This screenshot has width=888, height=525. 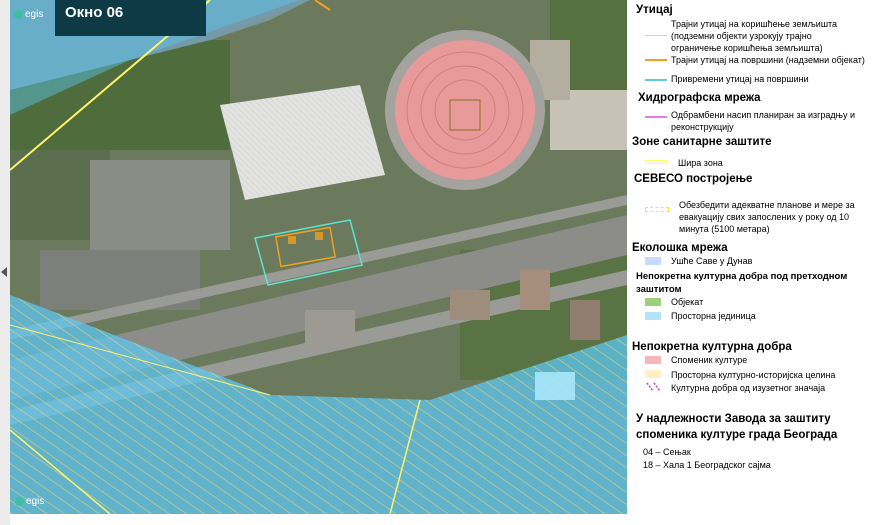 I want to click on sanitary-zone-swatch, so click(x=656, y=162).